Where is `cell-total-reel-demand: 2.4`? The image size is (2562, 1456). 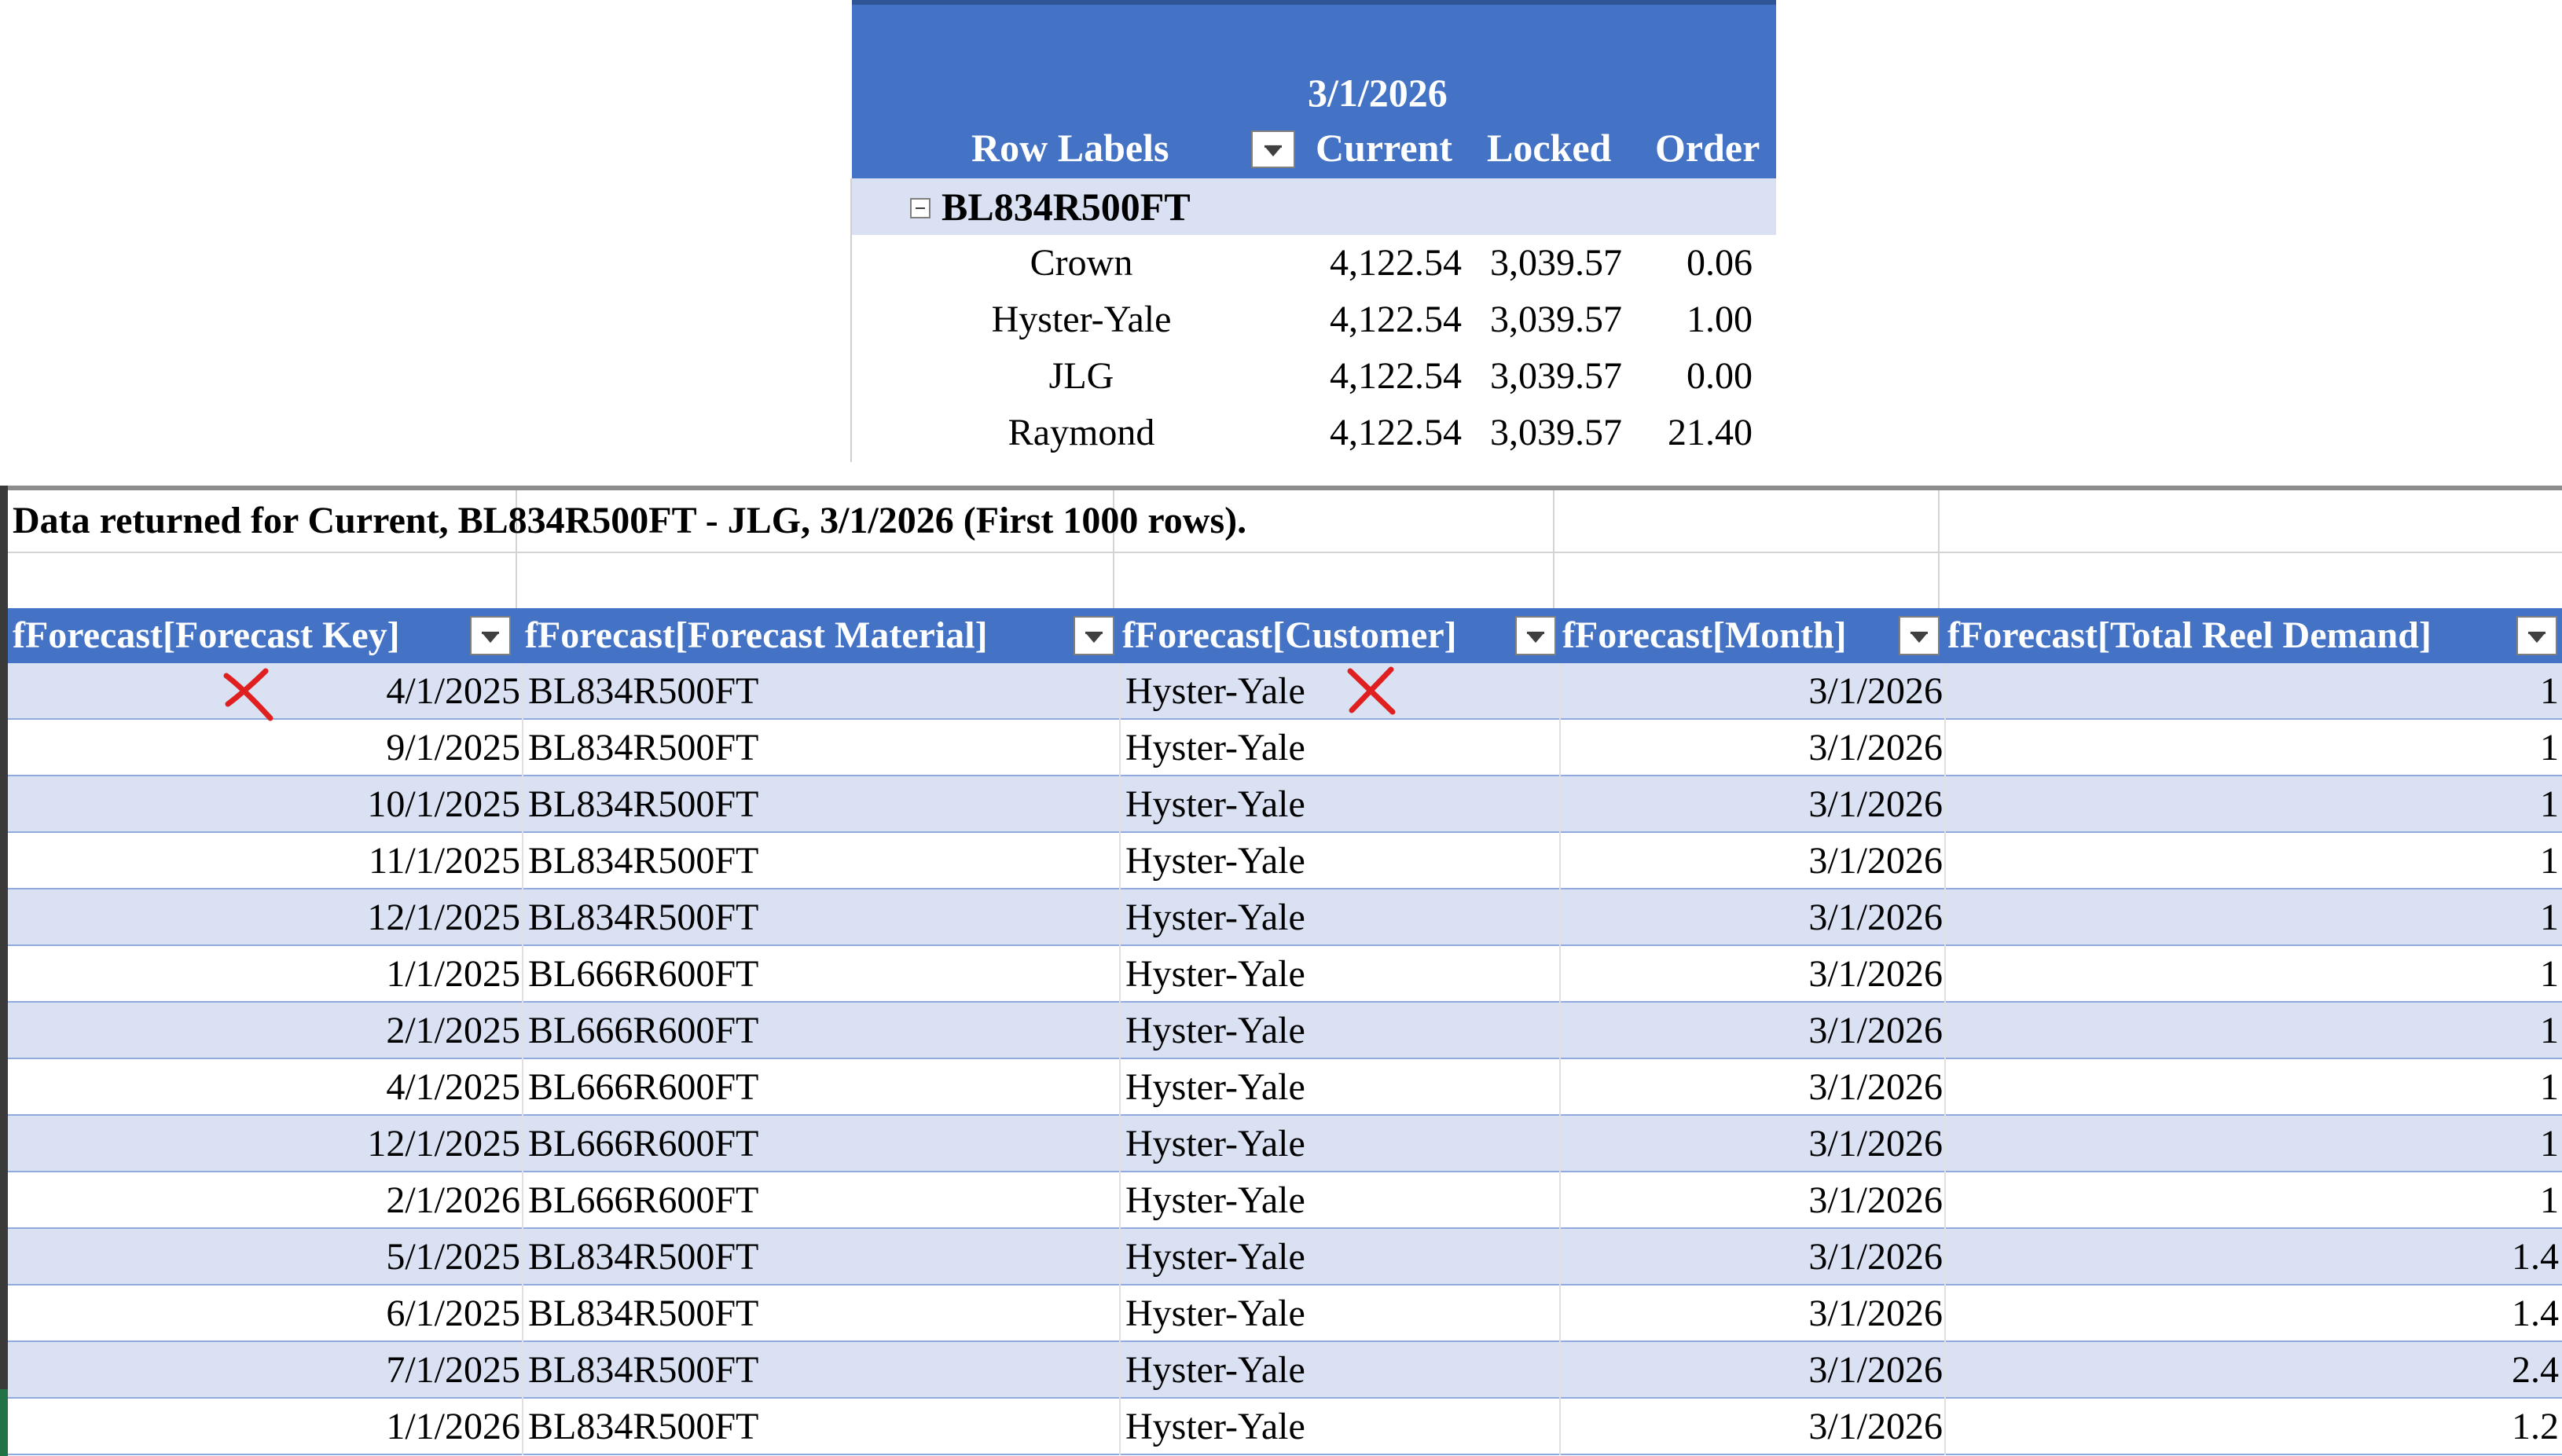
cell-total-reel-demand: 2.4 is located at coordinates (2255, 1370).